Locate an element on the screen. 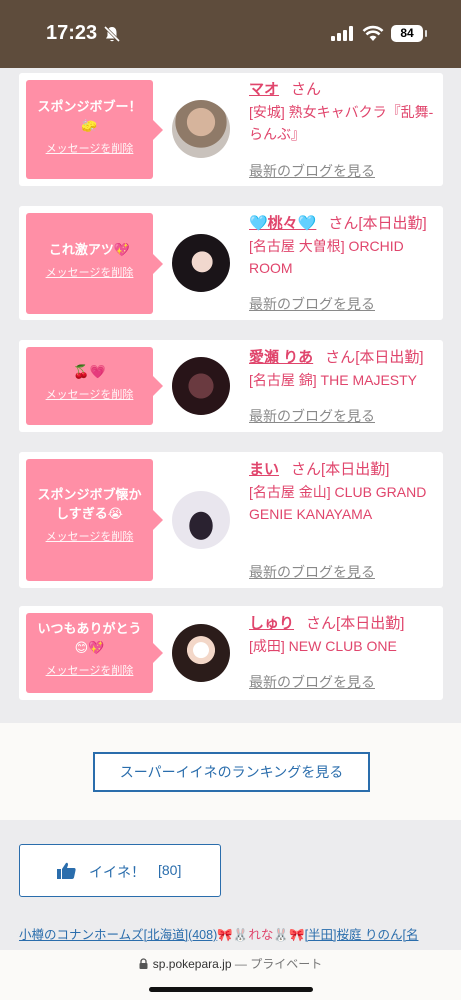 The height and width of the screenshot is (1000, 461). related-links: 小樽のコナンホームズ[北海道](408)🎀🐰れな🐰🎀[半田]桜庭 りのん[名 is located at coordinates (239, 933).